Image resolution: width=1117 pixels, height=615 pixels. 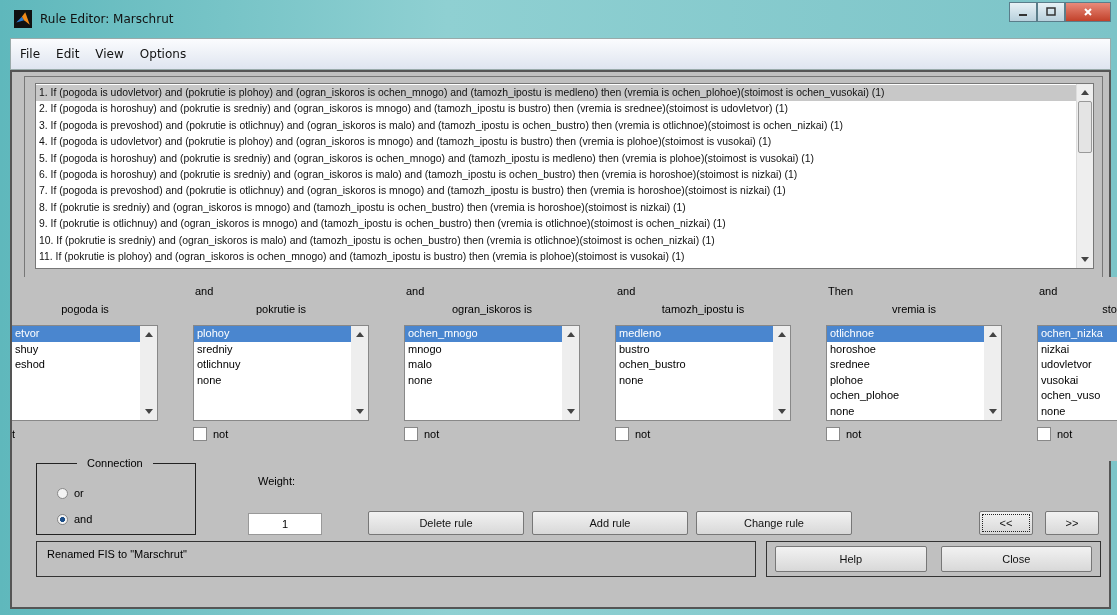 I want to click on close-button, so click(x=1088, y=12).